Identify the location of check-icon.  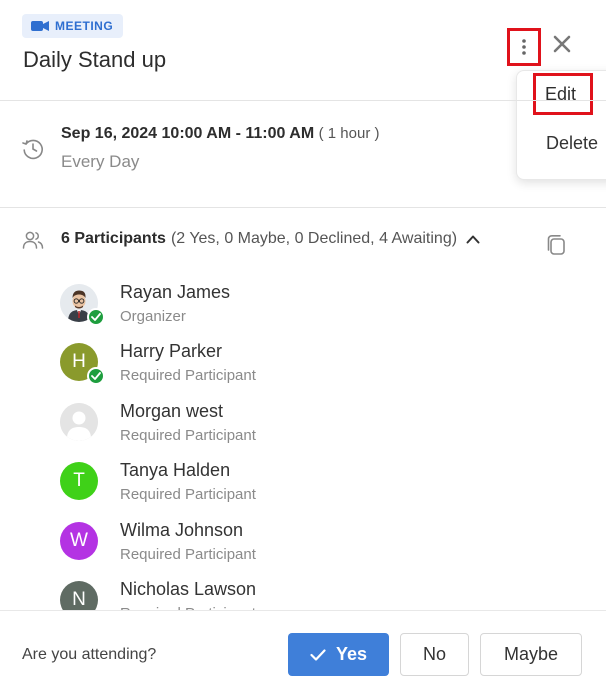
(318, 654).